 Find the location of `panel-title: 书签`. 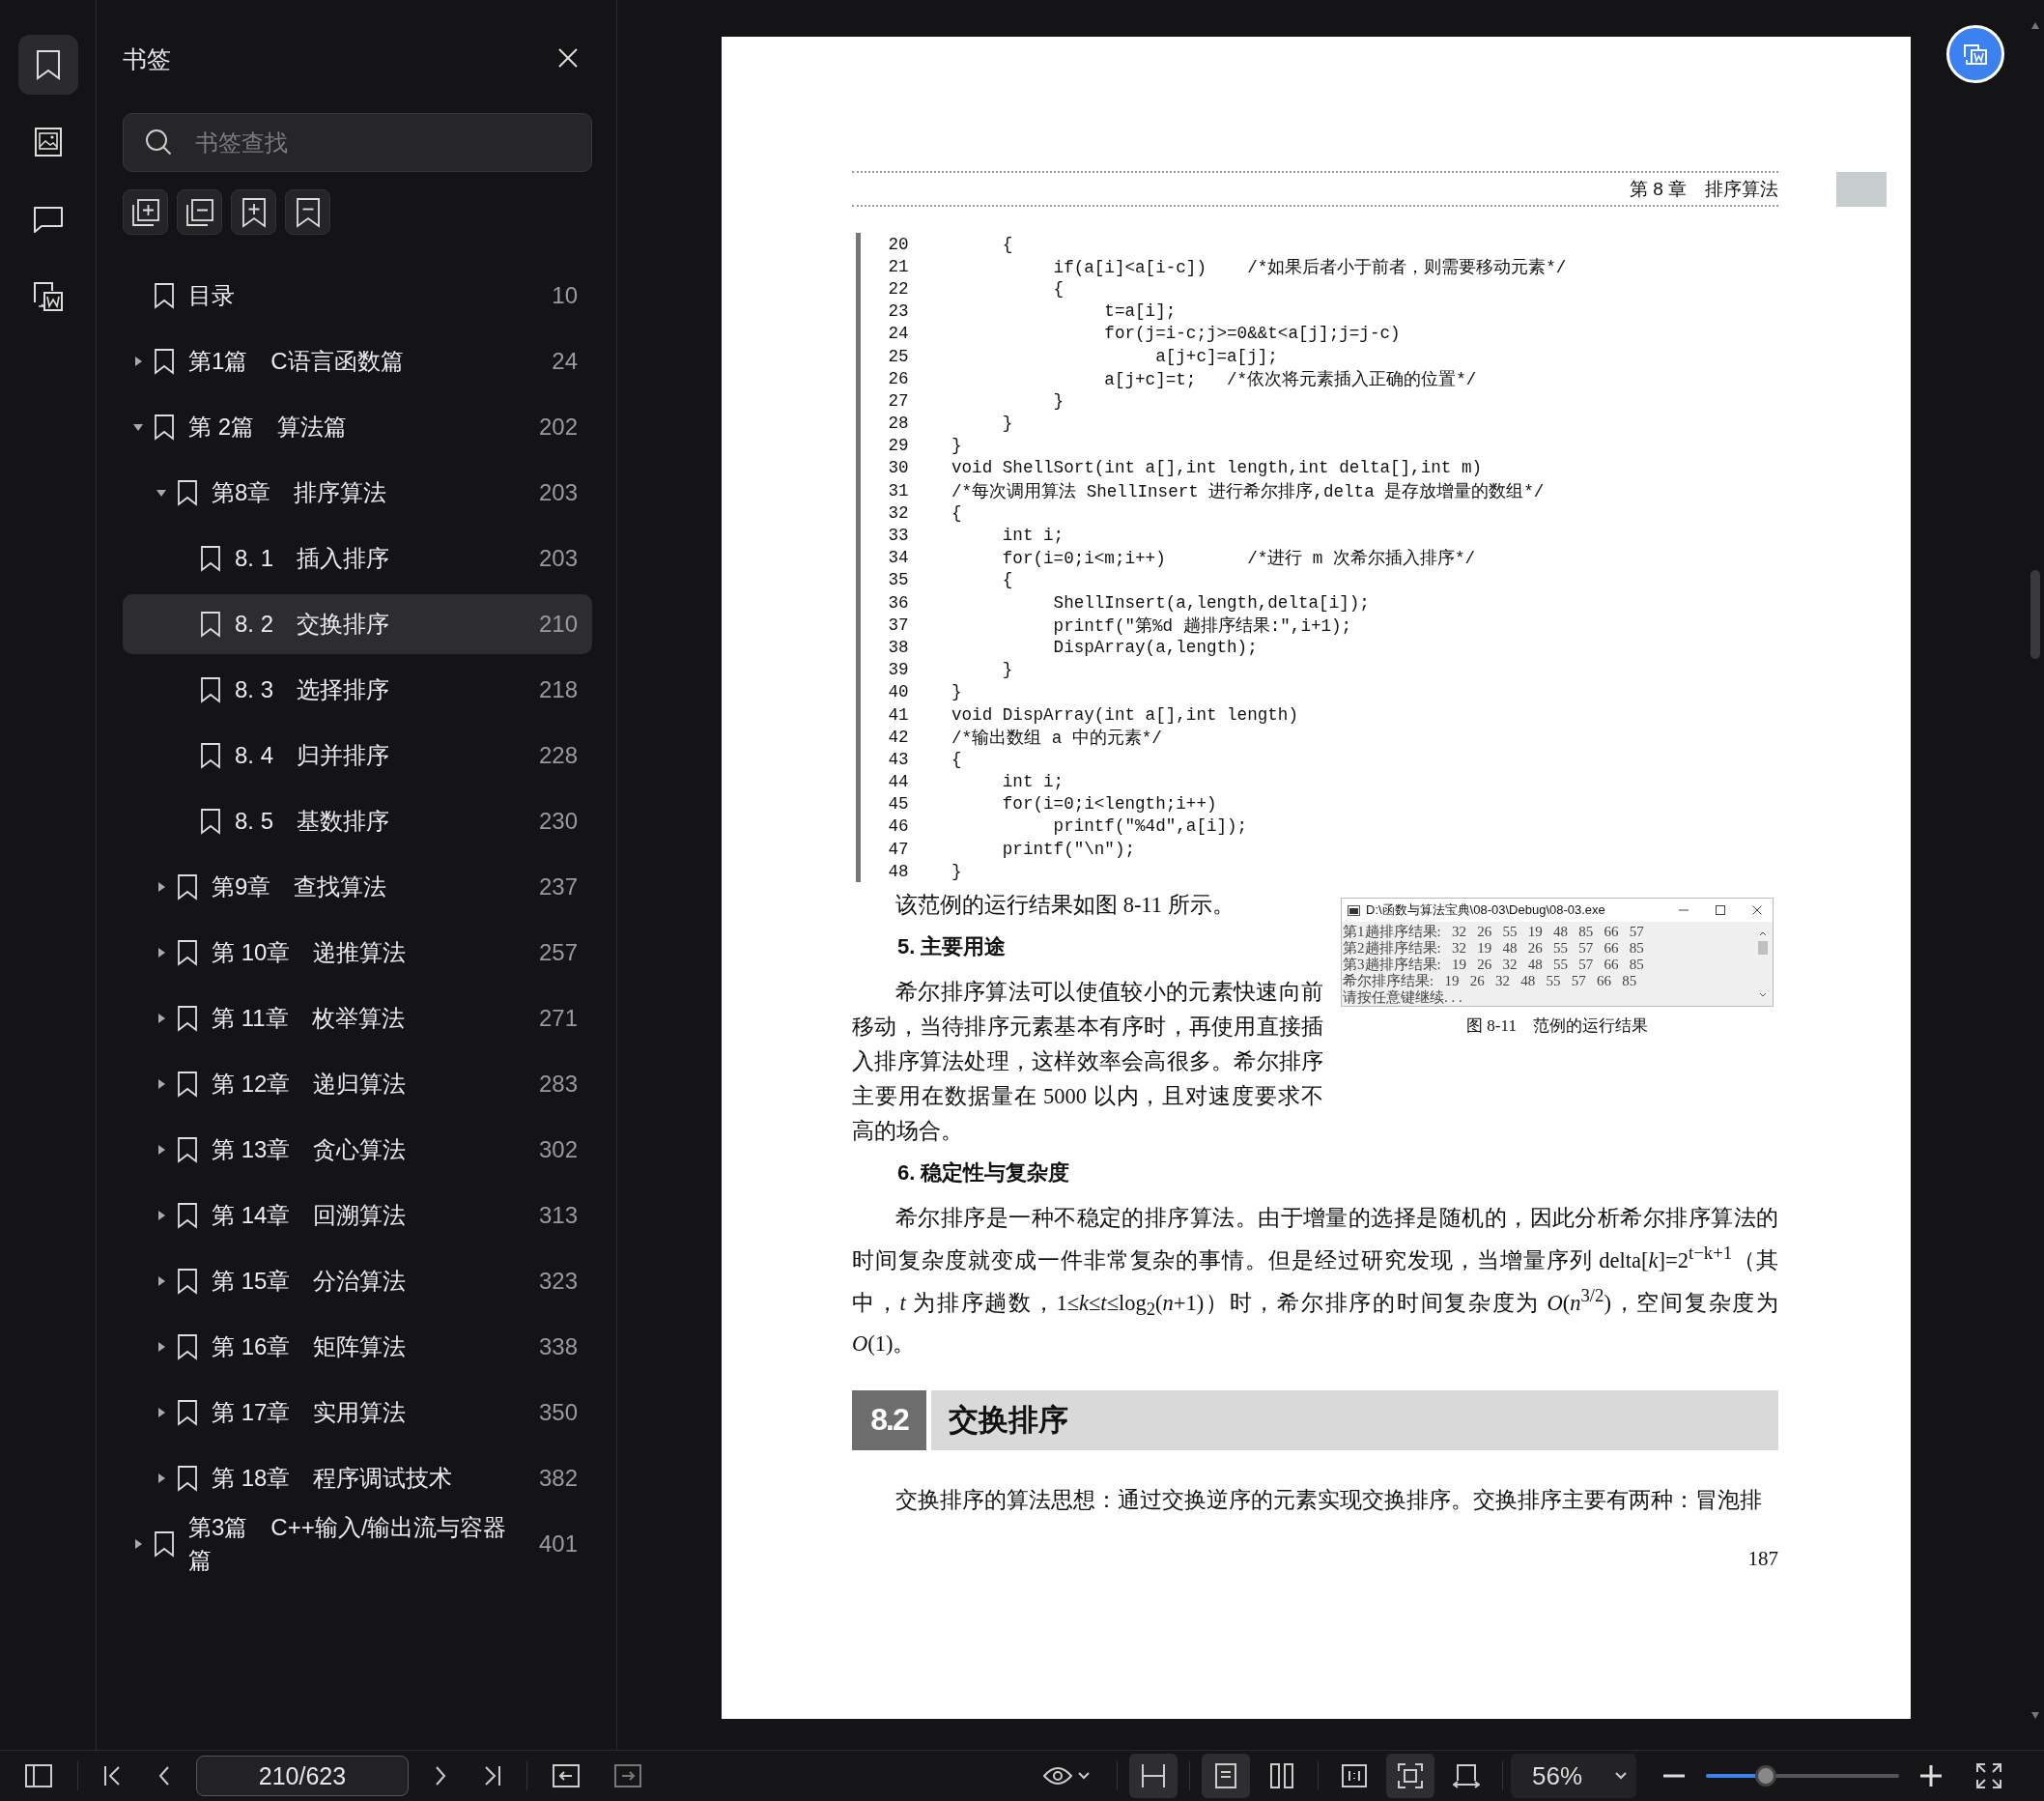

panel-title: 书签 is located at coordinates (147, 59).